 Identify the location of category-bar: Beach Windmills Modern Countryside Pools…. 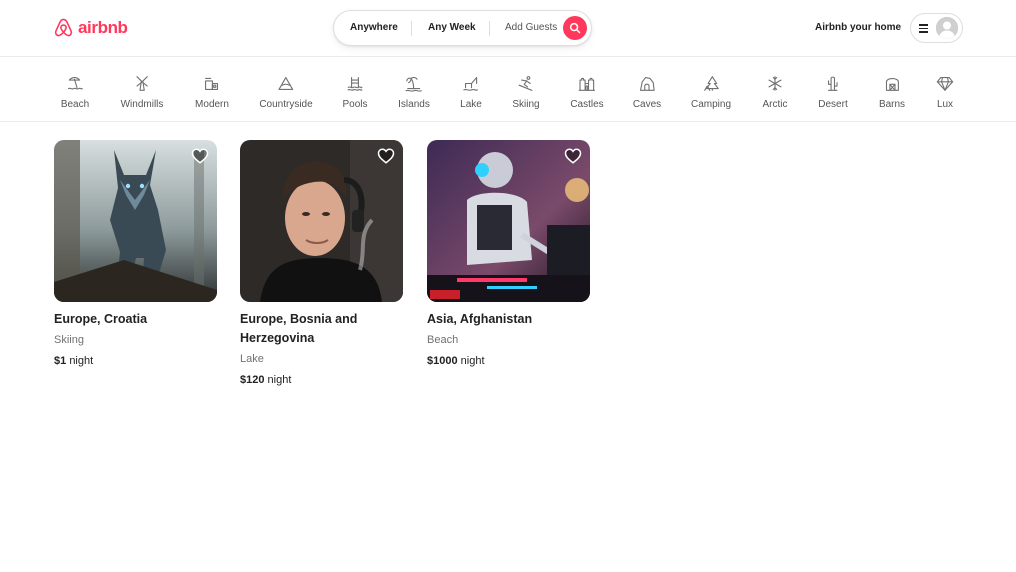
(508, 89).